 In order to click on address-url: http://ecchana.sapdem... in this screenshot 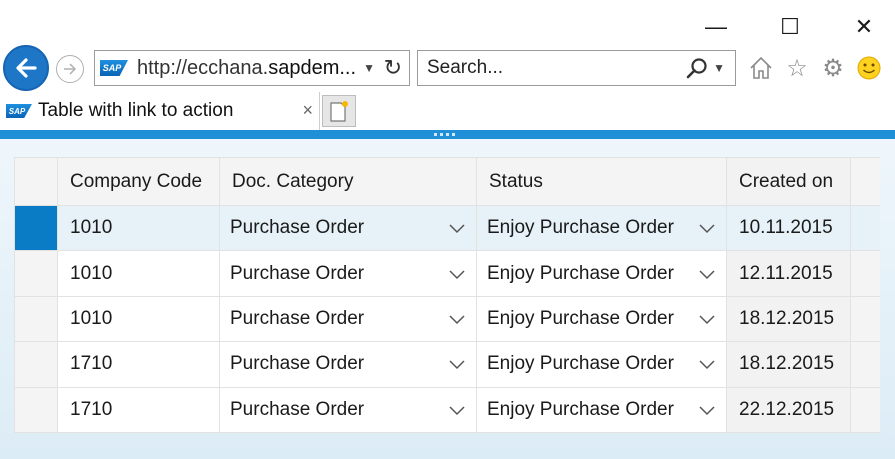, I will do `click(246, 68)`.